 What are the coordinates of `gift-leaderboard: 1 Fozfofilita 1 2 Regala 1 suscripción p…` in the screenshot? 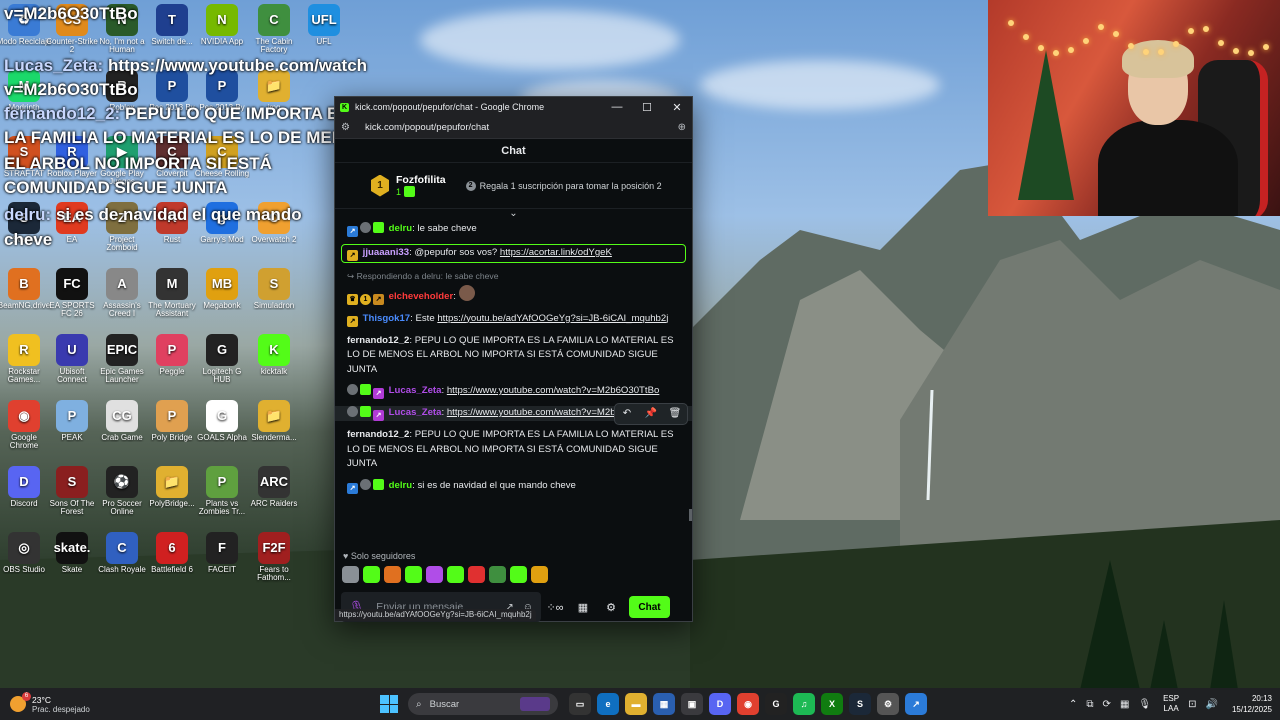 It's located at (513, 186).